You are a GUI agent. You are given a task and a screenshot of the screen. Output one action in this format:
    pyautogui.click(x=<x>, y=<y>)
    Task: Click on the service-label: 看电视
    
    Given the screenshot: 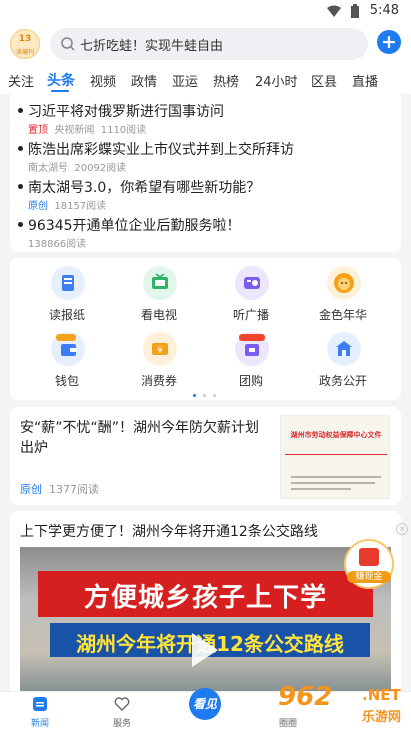 What is the action you would take?
    pyautogui.click(x=158, y=315)
    